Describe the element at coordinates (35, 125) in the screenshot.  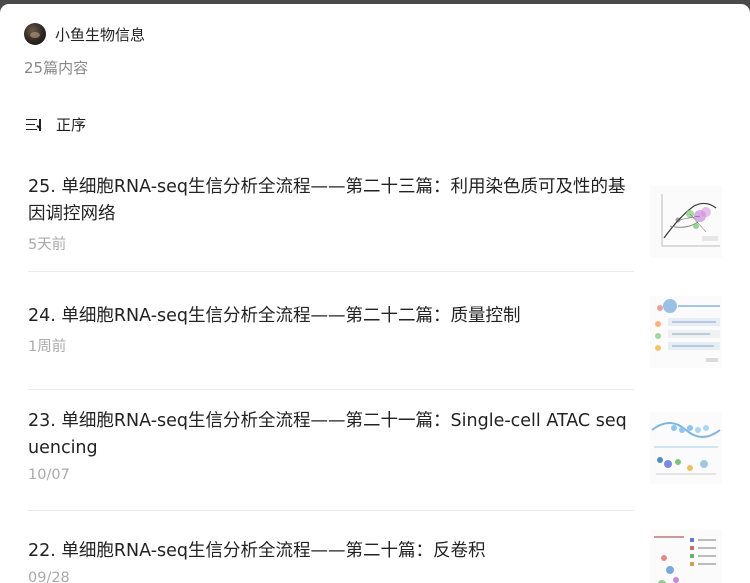
I see `sort-icon` at that location.